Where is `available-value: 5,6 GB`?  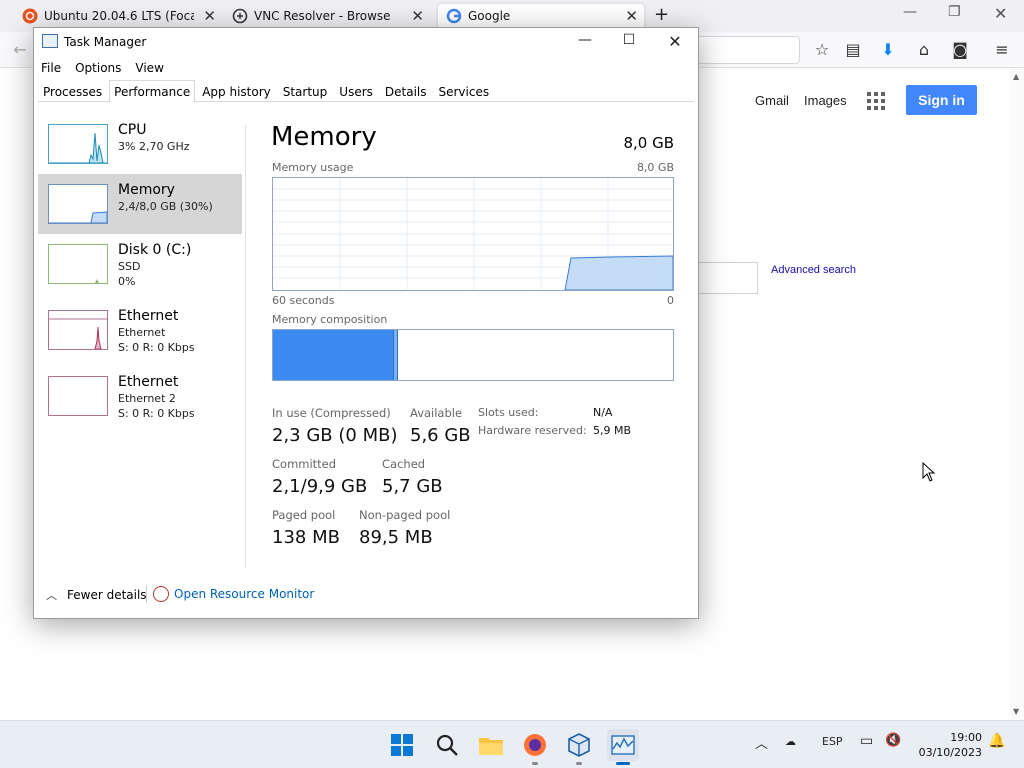 available-value: 5,6 GB is located at coordinates (440, 435).